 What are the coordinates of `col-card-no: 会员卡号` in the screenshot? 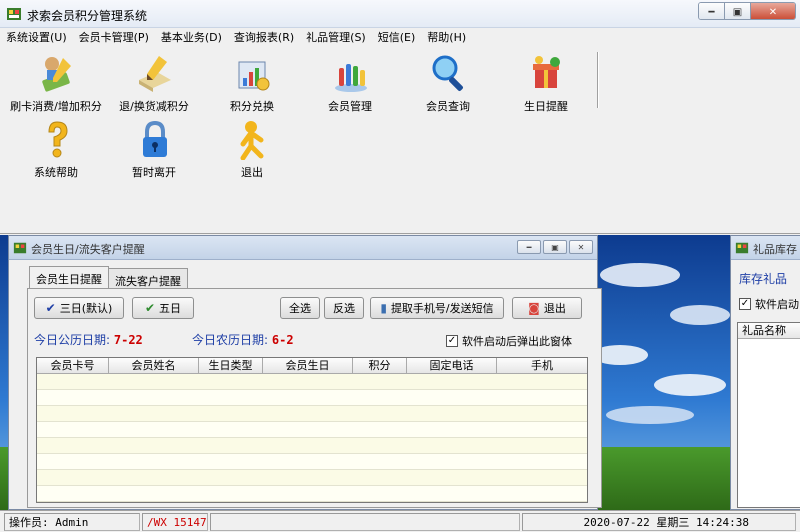 It's located at (73, 365).